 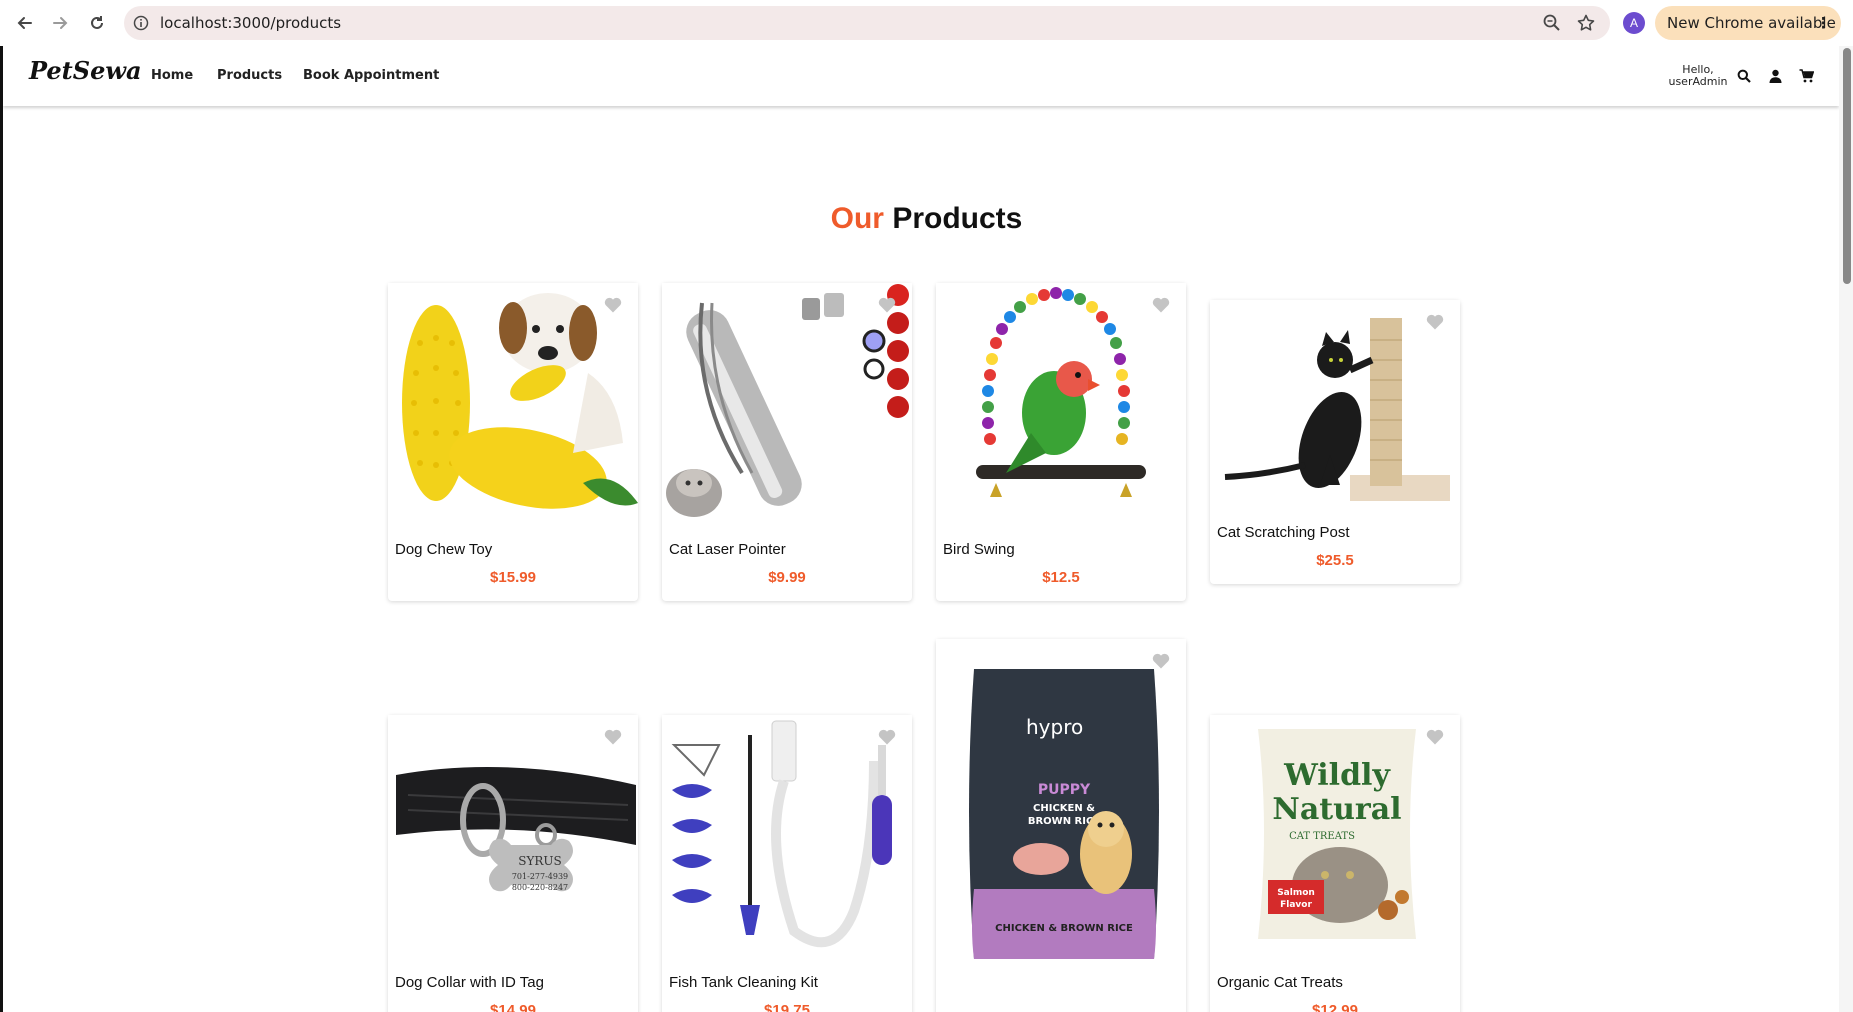 What do you see at coordinates (1744, 76) in the screenshot?
I see `search-icon` at bounding box center [1744, 76].